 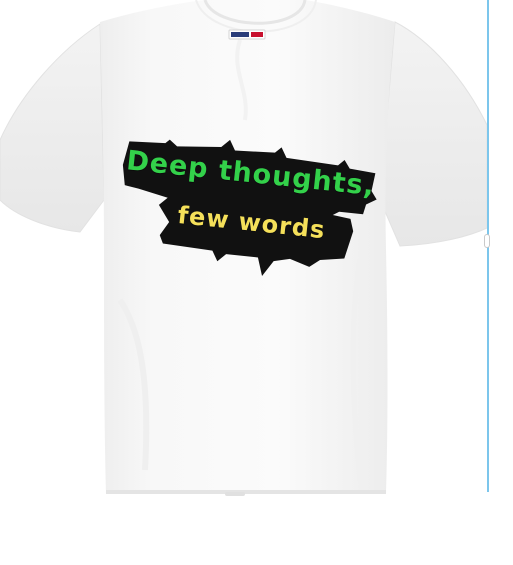 What do you see at coordinates (52, 128) in the screenshot?
I see `left-sleeve` at bounding box center [52, 128].